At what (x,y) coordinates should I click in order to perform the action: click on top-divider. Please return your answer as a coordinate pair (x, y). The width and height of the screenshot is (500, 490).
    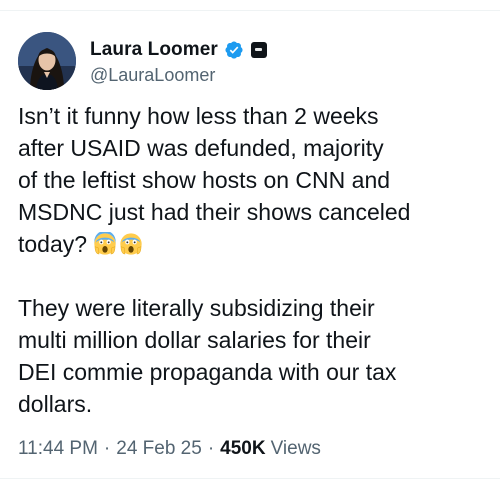
    Looking at the image, I should click on (250, 5).